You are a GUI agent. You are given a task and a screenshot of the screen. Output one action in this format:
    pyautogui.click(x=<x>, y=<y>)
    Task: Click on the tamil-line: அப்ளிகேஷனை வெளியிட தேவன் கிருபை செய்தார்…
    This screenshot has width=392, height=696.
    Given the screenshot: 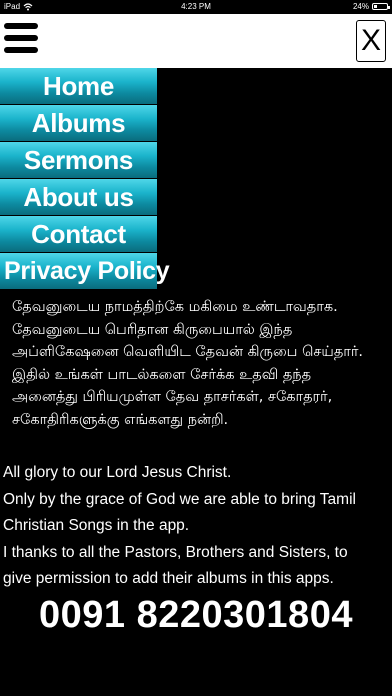 What is the action you would take?
    pyautogui.click(x=188, y=352)
    